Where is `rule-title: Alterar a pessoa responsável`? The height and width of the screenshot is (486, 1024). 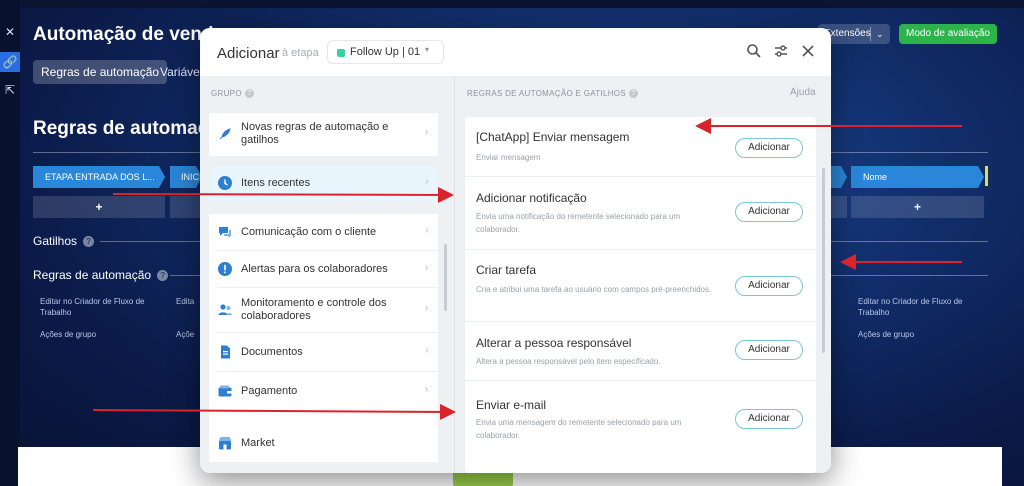 rule-title: Alterar a pessoa responsável is located at coordinates (554, 343).